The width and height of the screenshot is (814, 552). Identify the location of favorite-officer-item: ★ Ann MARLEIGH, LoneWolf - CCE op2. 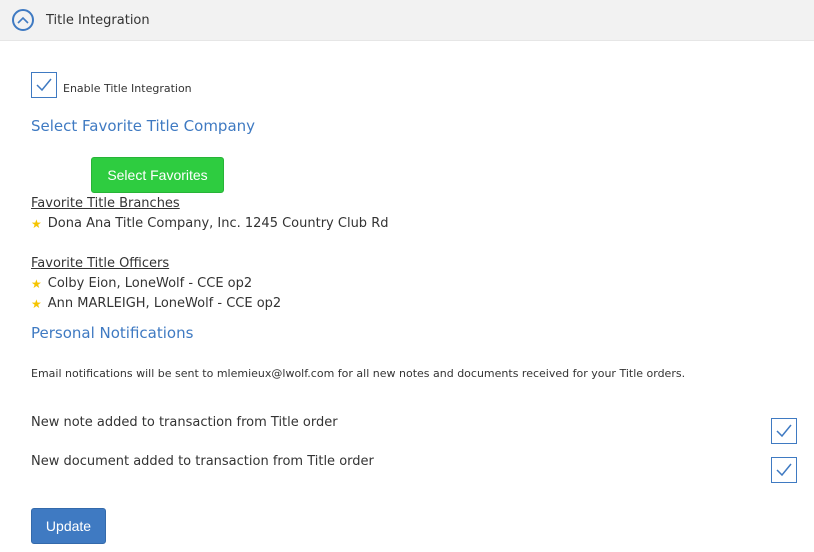
(156, 303).